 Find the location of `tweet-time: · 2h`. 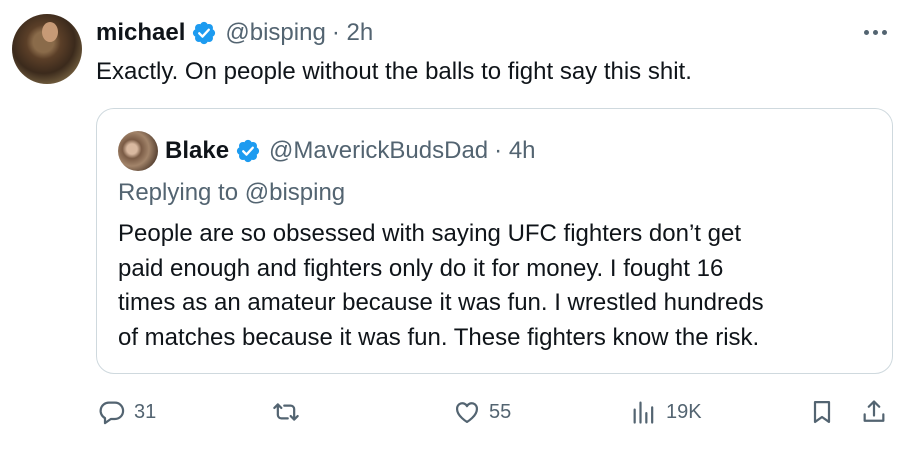

tweet-time: · 2h is located at coordinates (352, 33).